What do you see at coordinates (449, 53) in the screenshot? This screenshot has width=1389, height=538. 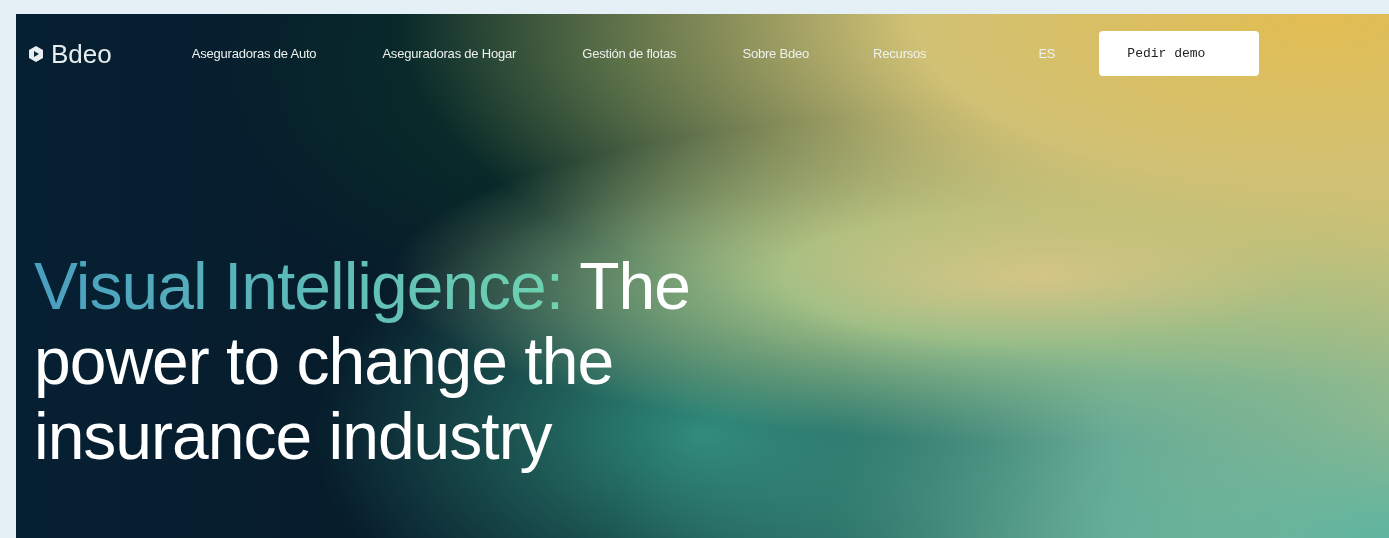 I see `nav-link: Aseguradoras de Hogar` at bounding box center [449, 53].